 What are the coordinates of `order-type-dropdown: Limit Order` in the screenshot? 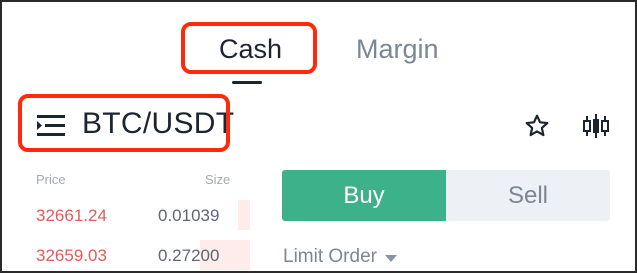 It's located at (340, 257).